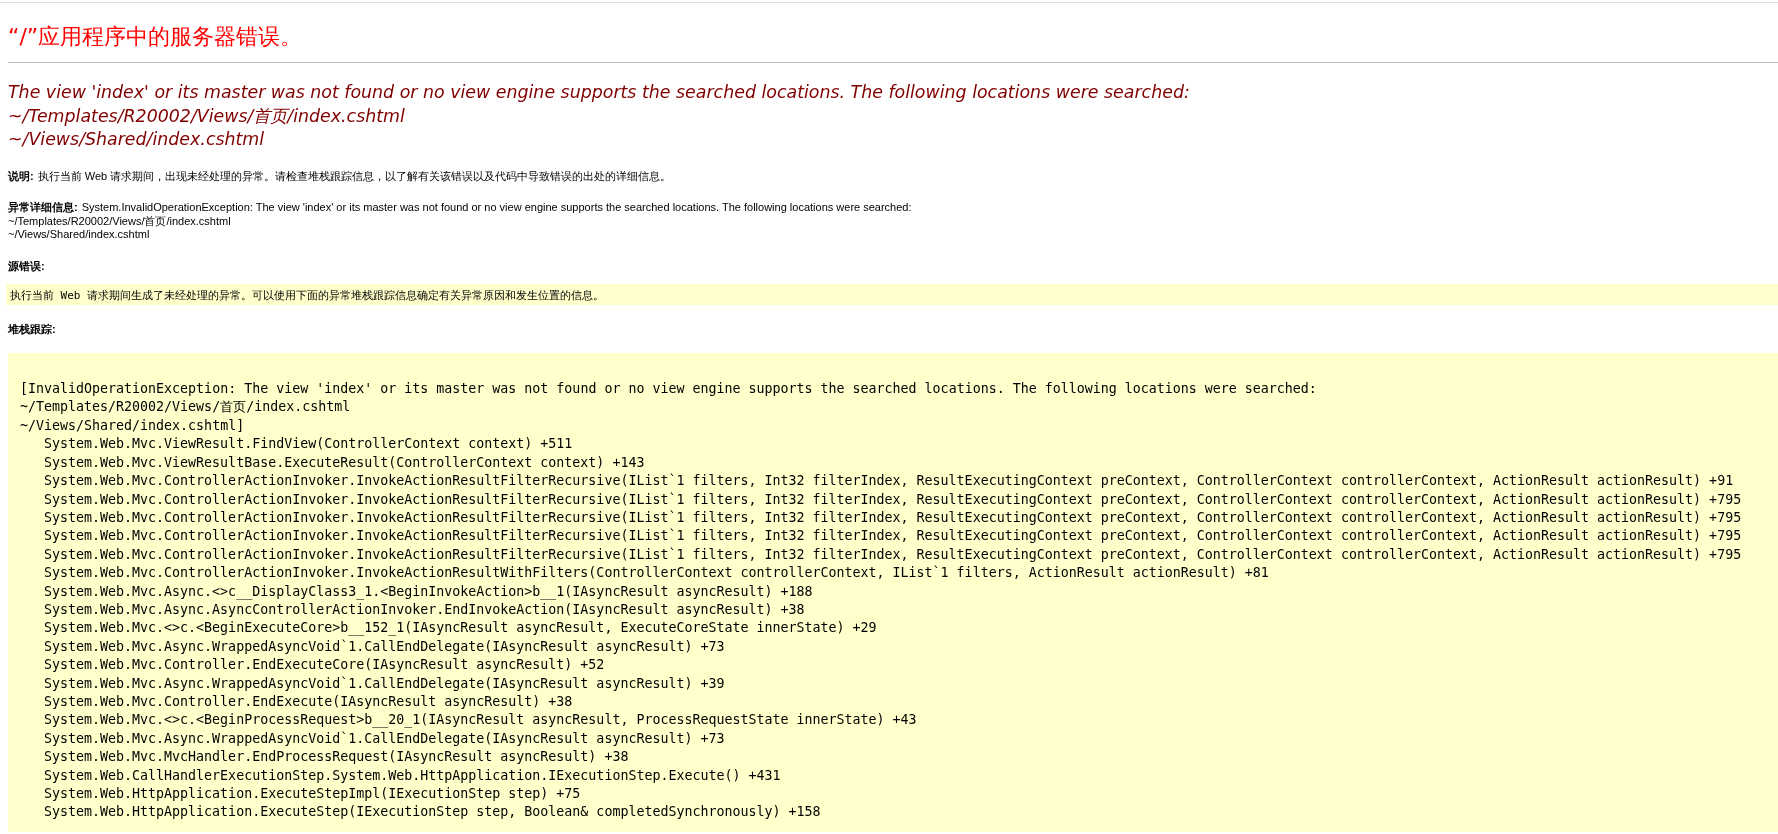 The width and height of the screenshot is (1778, 834). What do you see at coordinates (889, 481) in the screenshot?
I see `stack-frame: System.Web.Mvc.ControllerActionInvoker.InvokeActionResultFilterRecursive(IList`1 filters, Int32 filterIndex, ResultExecutingContext preContext, ControllerContext controllerContext, ActionResult actionResult) +91` at bounding box center [889, 481].